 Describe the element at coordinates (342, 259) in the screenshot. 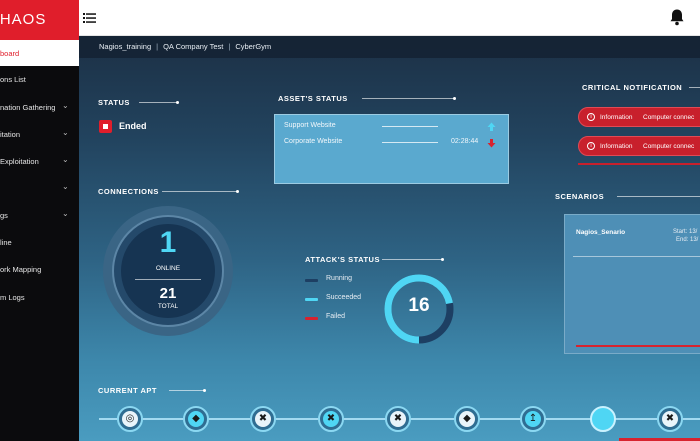

I see `attack-title: ATTACK'S STATUS` at that location.